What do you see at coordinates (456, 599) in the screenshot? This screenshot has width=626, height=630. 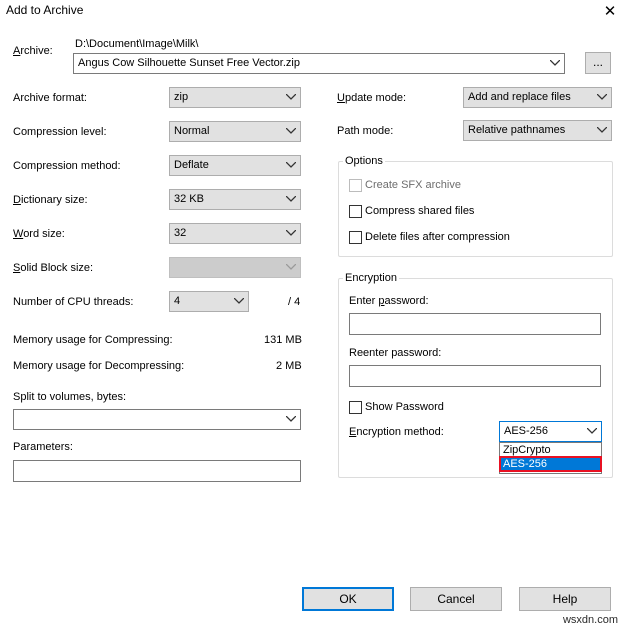 I see `cancel-button: Cancel` at bounding box center [456, 599].